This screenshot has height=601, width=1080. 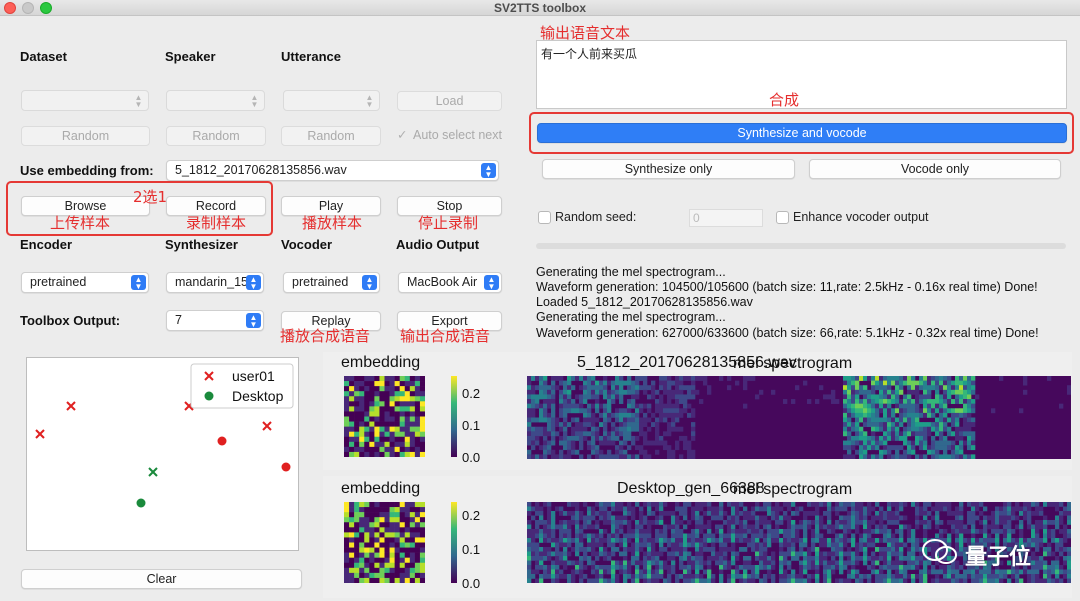 What do you see at coordinates (544, 217) in the screenshot?
I see `random-seed-checkbox` at bounding box center [544, 217].